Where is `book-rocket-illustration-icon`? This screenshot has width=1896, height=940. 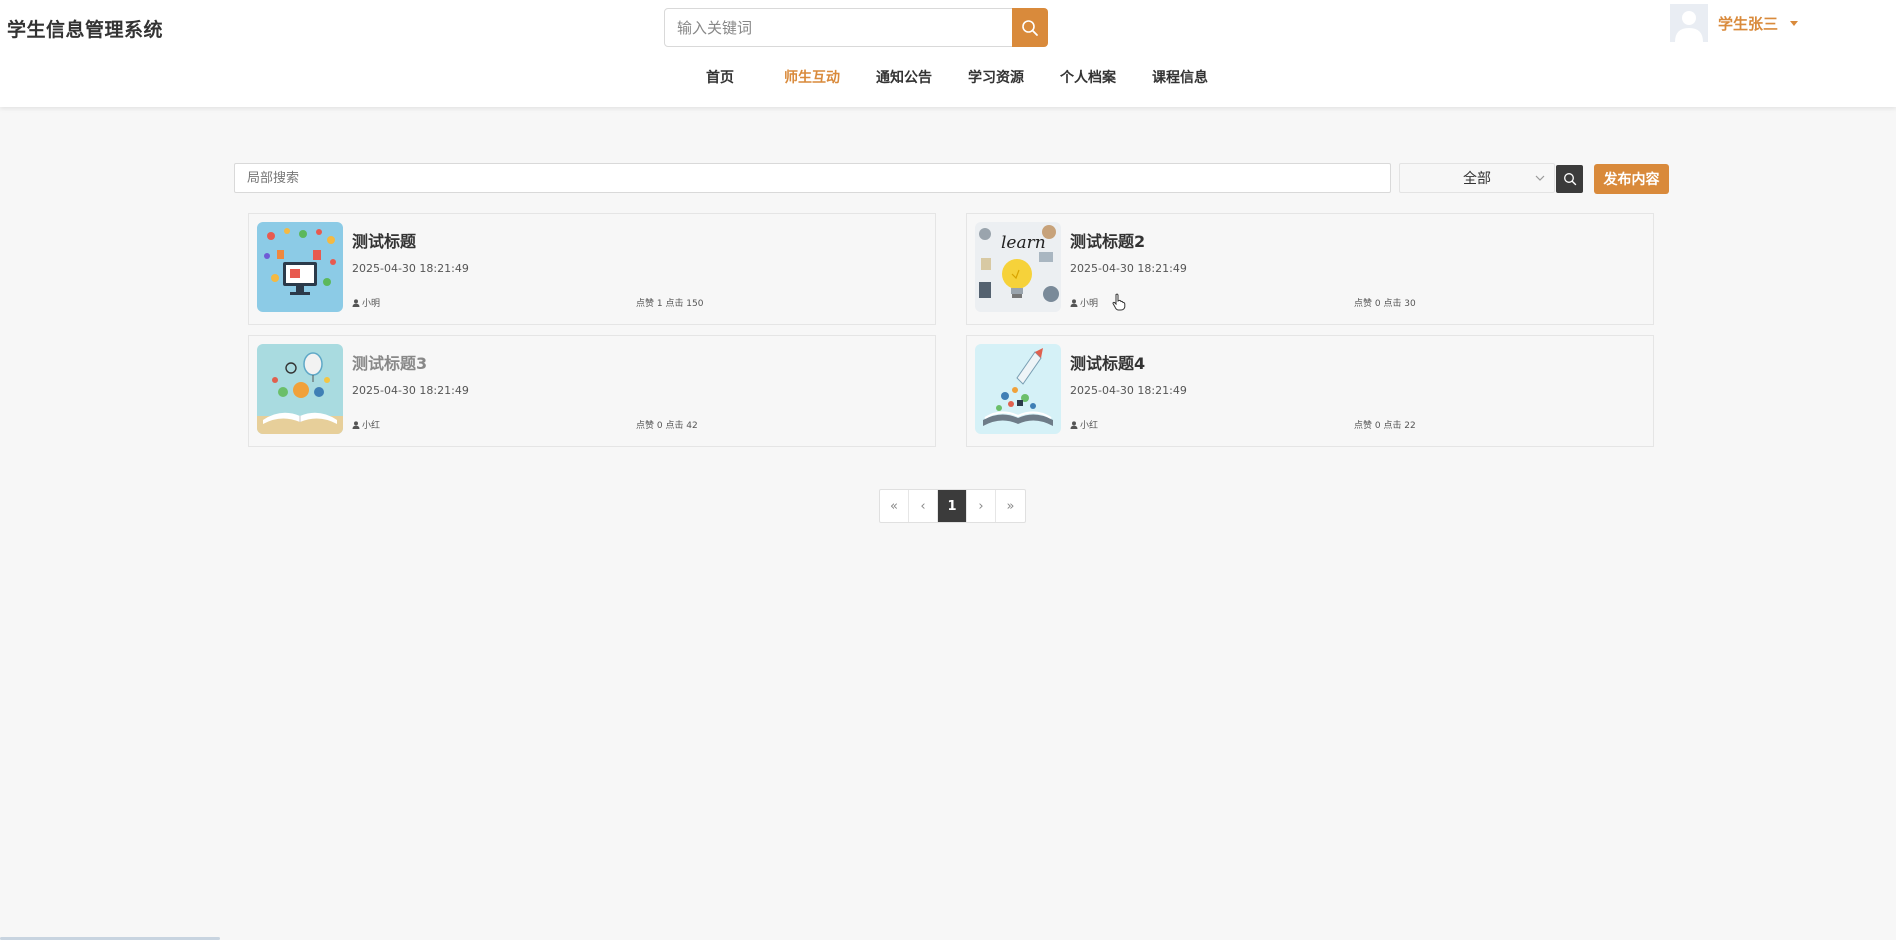 book-rocket-illustration-icon is located at coordinates (1018, 389).